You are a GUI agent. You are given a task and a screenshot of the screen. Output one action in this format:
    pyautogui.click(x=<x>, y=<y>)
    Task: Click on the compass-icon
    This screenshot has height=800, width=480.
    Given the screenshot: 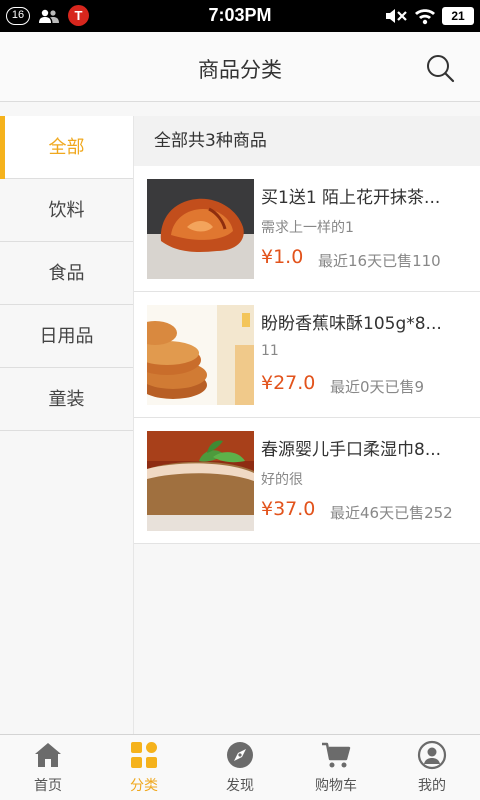 What is the action you would take?
    pyautogui.click(x=240, y=755)
    